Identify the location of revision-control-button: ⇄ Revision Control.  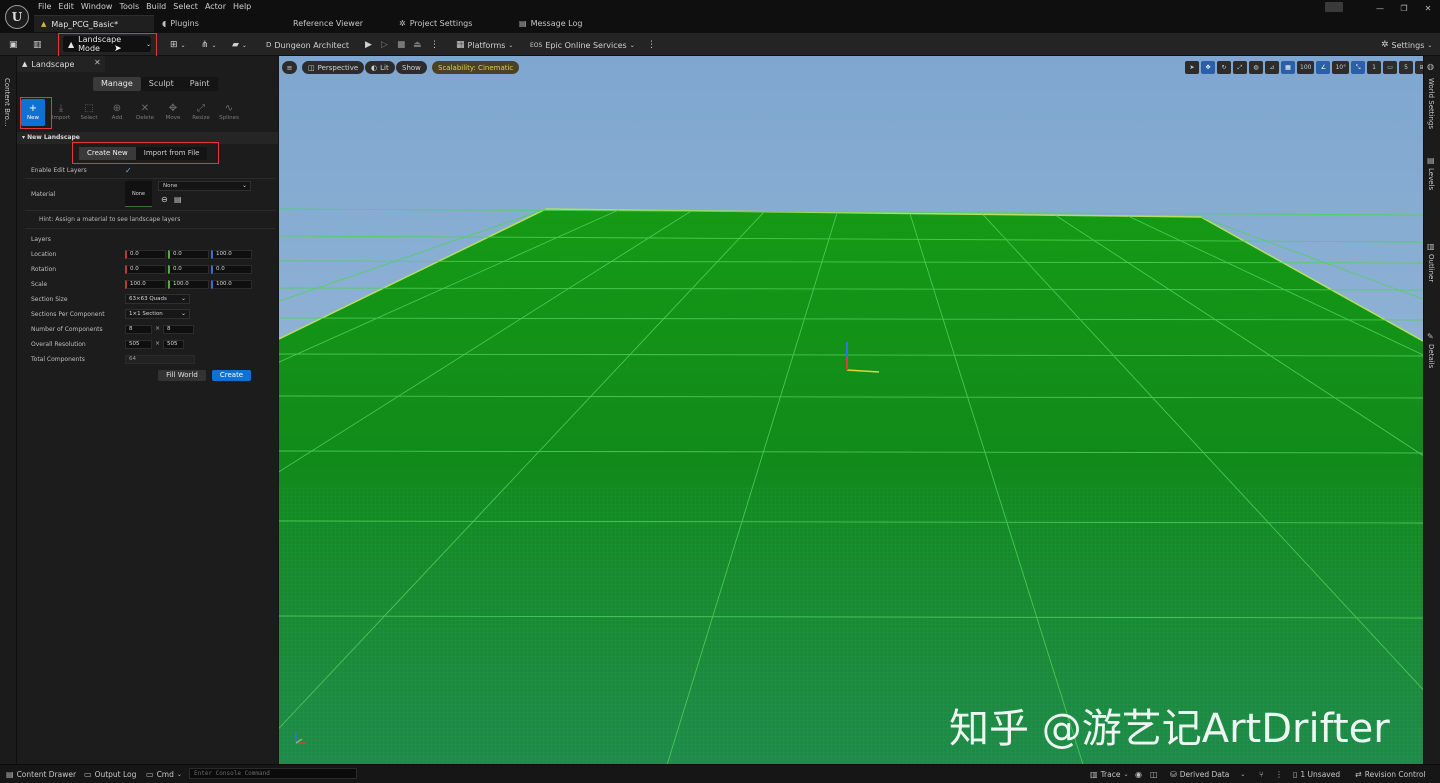
(1390, 774).